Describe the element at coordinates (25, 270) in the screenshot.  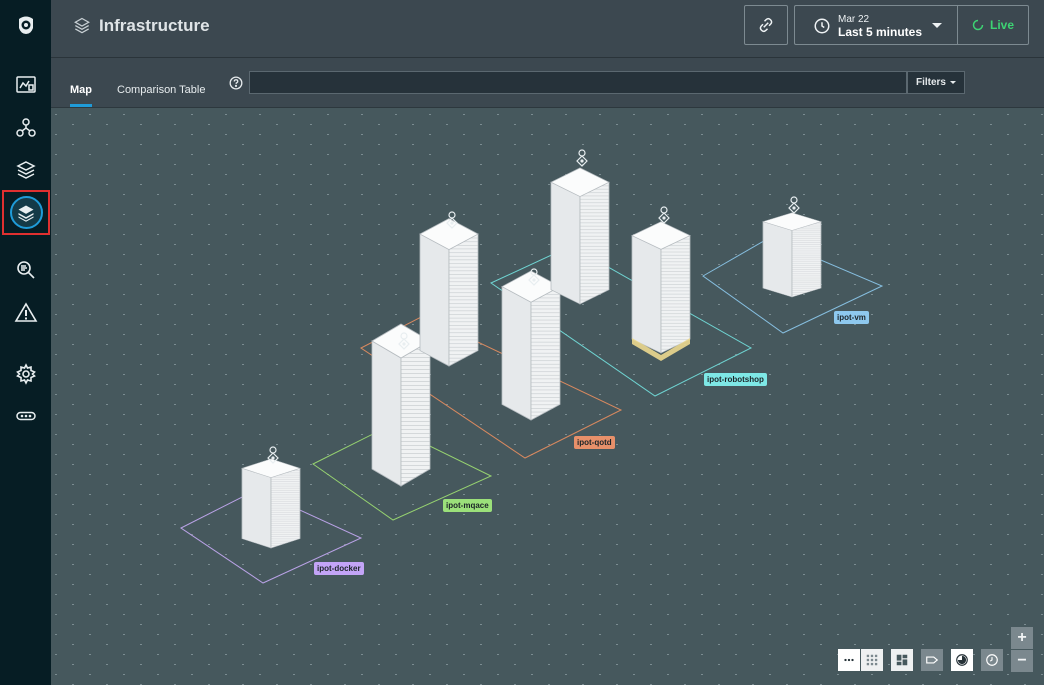
I see `analytics-icon` at that location.